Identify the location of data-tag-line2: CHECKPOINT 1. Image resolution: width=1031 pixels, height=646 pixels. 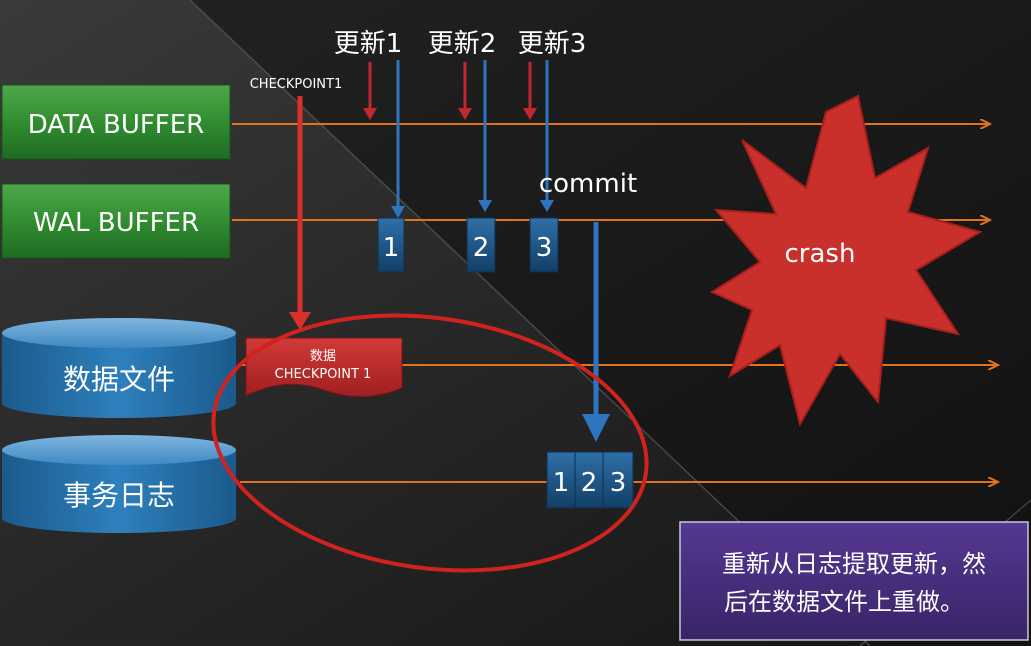
(323, 374).